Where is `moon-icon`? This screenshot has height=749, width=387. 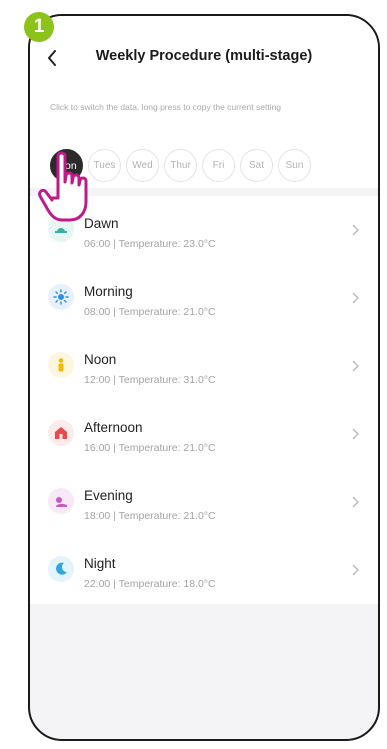
moon-icon is located at coordinates (61, 569).